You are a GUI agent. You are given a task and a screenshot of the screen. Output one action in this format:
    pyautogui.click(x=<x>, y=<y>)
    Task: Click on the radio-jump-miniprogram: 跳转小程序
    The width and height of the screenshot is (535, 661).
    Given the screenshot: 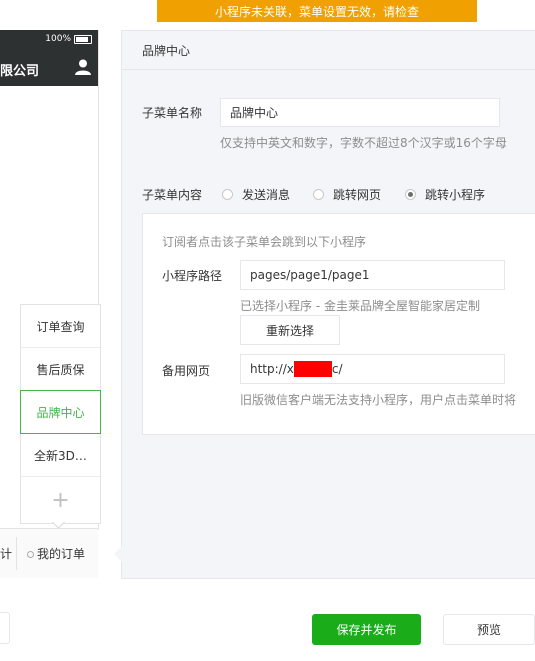 What is the action you would take?
    pyautogui.click(x=445, y=194)
    